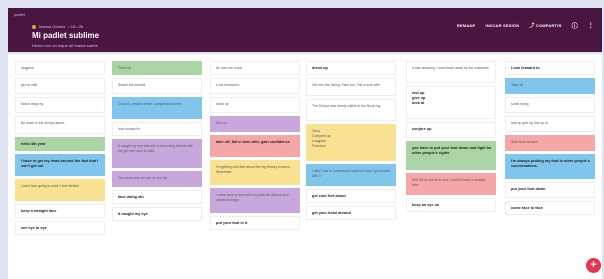  Describe the element at coordinates (60, 144) in the screenshot. I see `post-card: hello 4th year` at that location.